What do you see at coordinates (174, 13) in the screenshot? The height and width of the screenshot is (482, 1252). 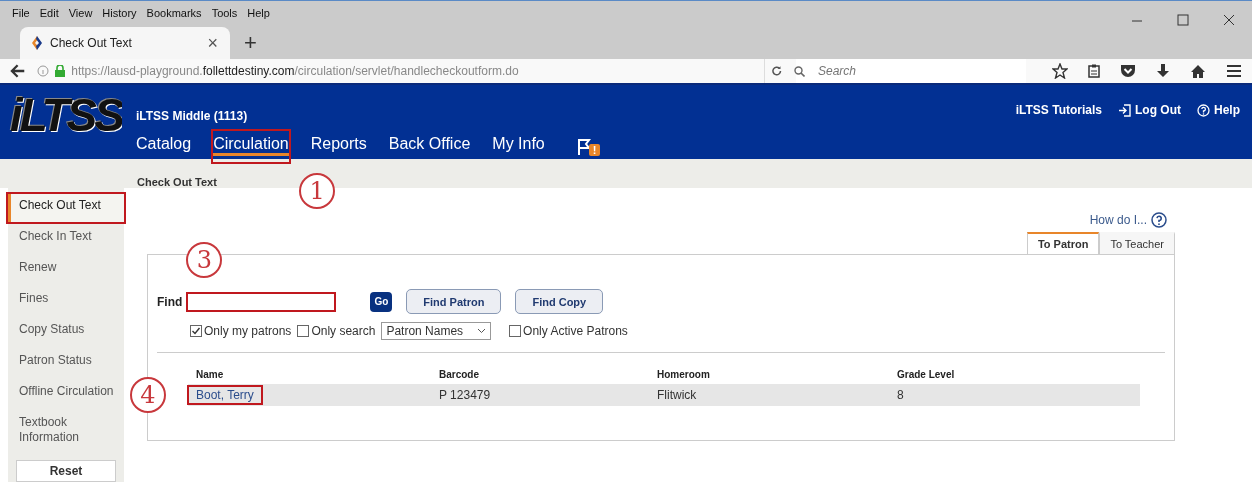 I see `menu-item: Bookmarks` at bounding box center [174, 13].